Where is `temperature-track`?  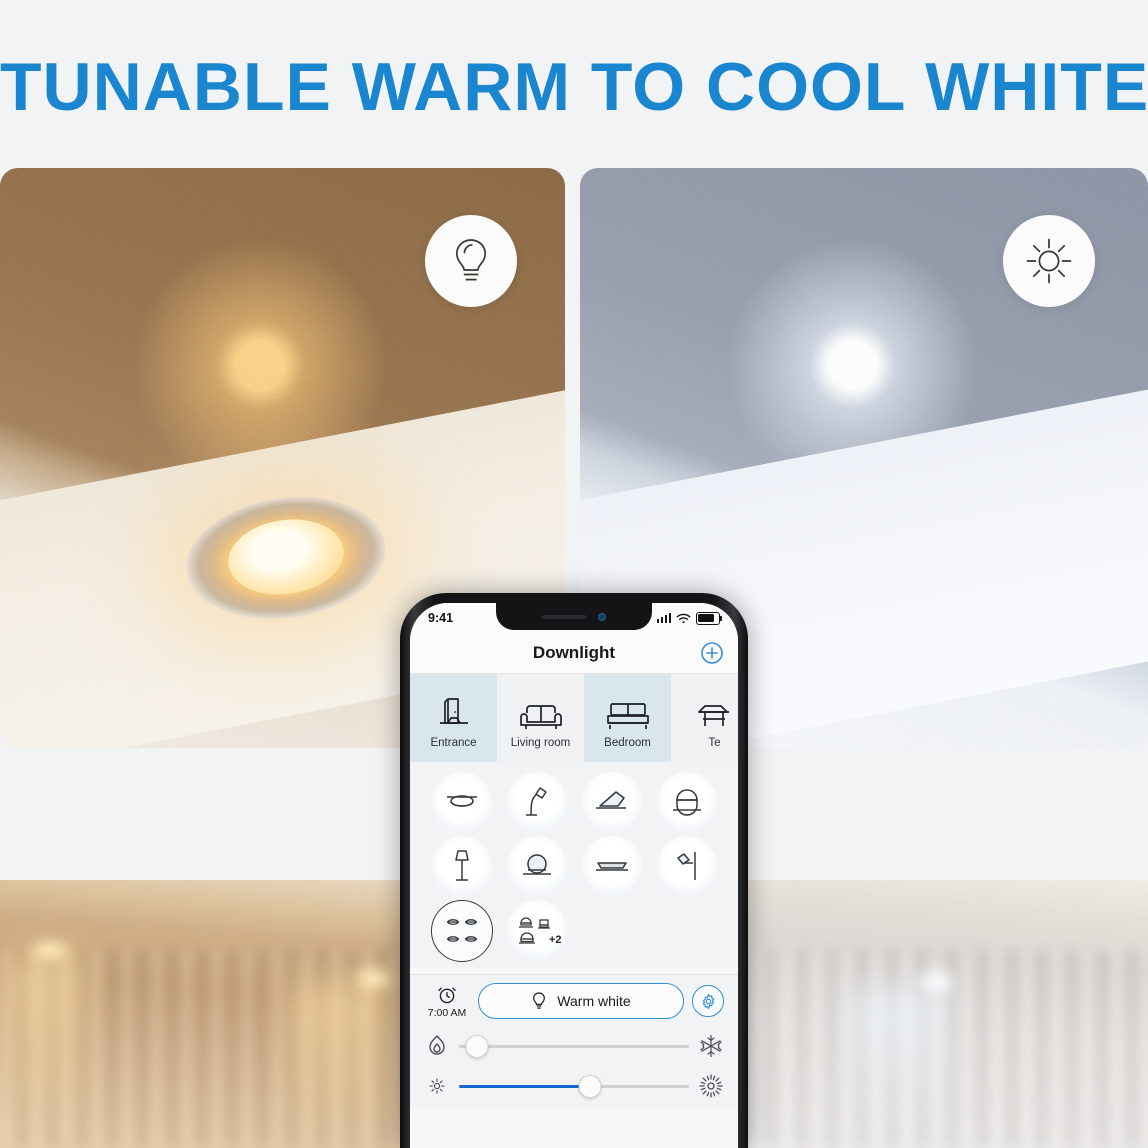
temperature-track is located at coordinates (574, 1046).